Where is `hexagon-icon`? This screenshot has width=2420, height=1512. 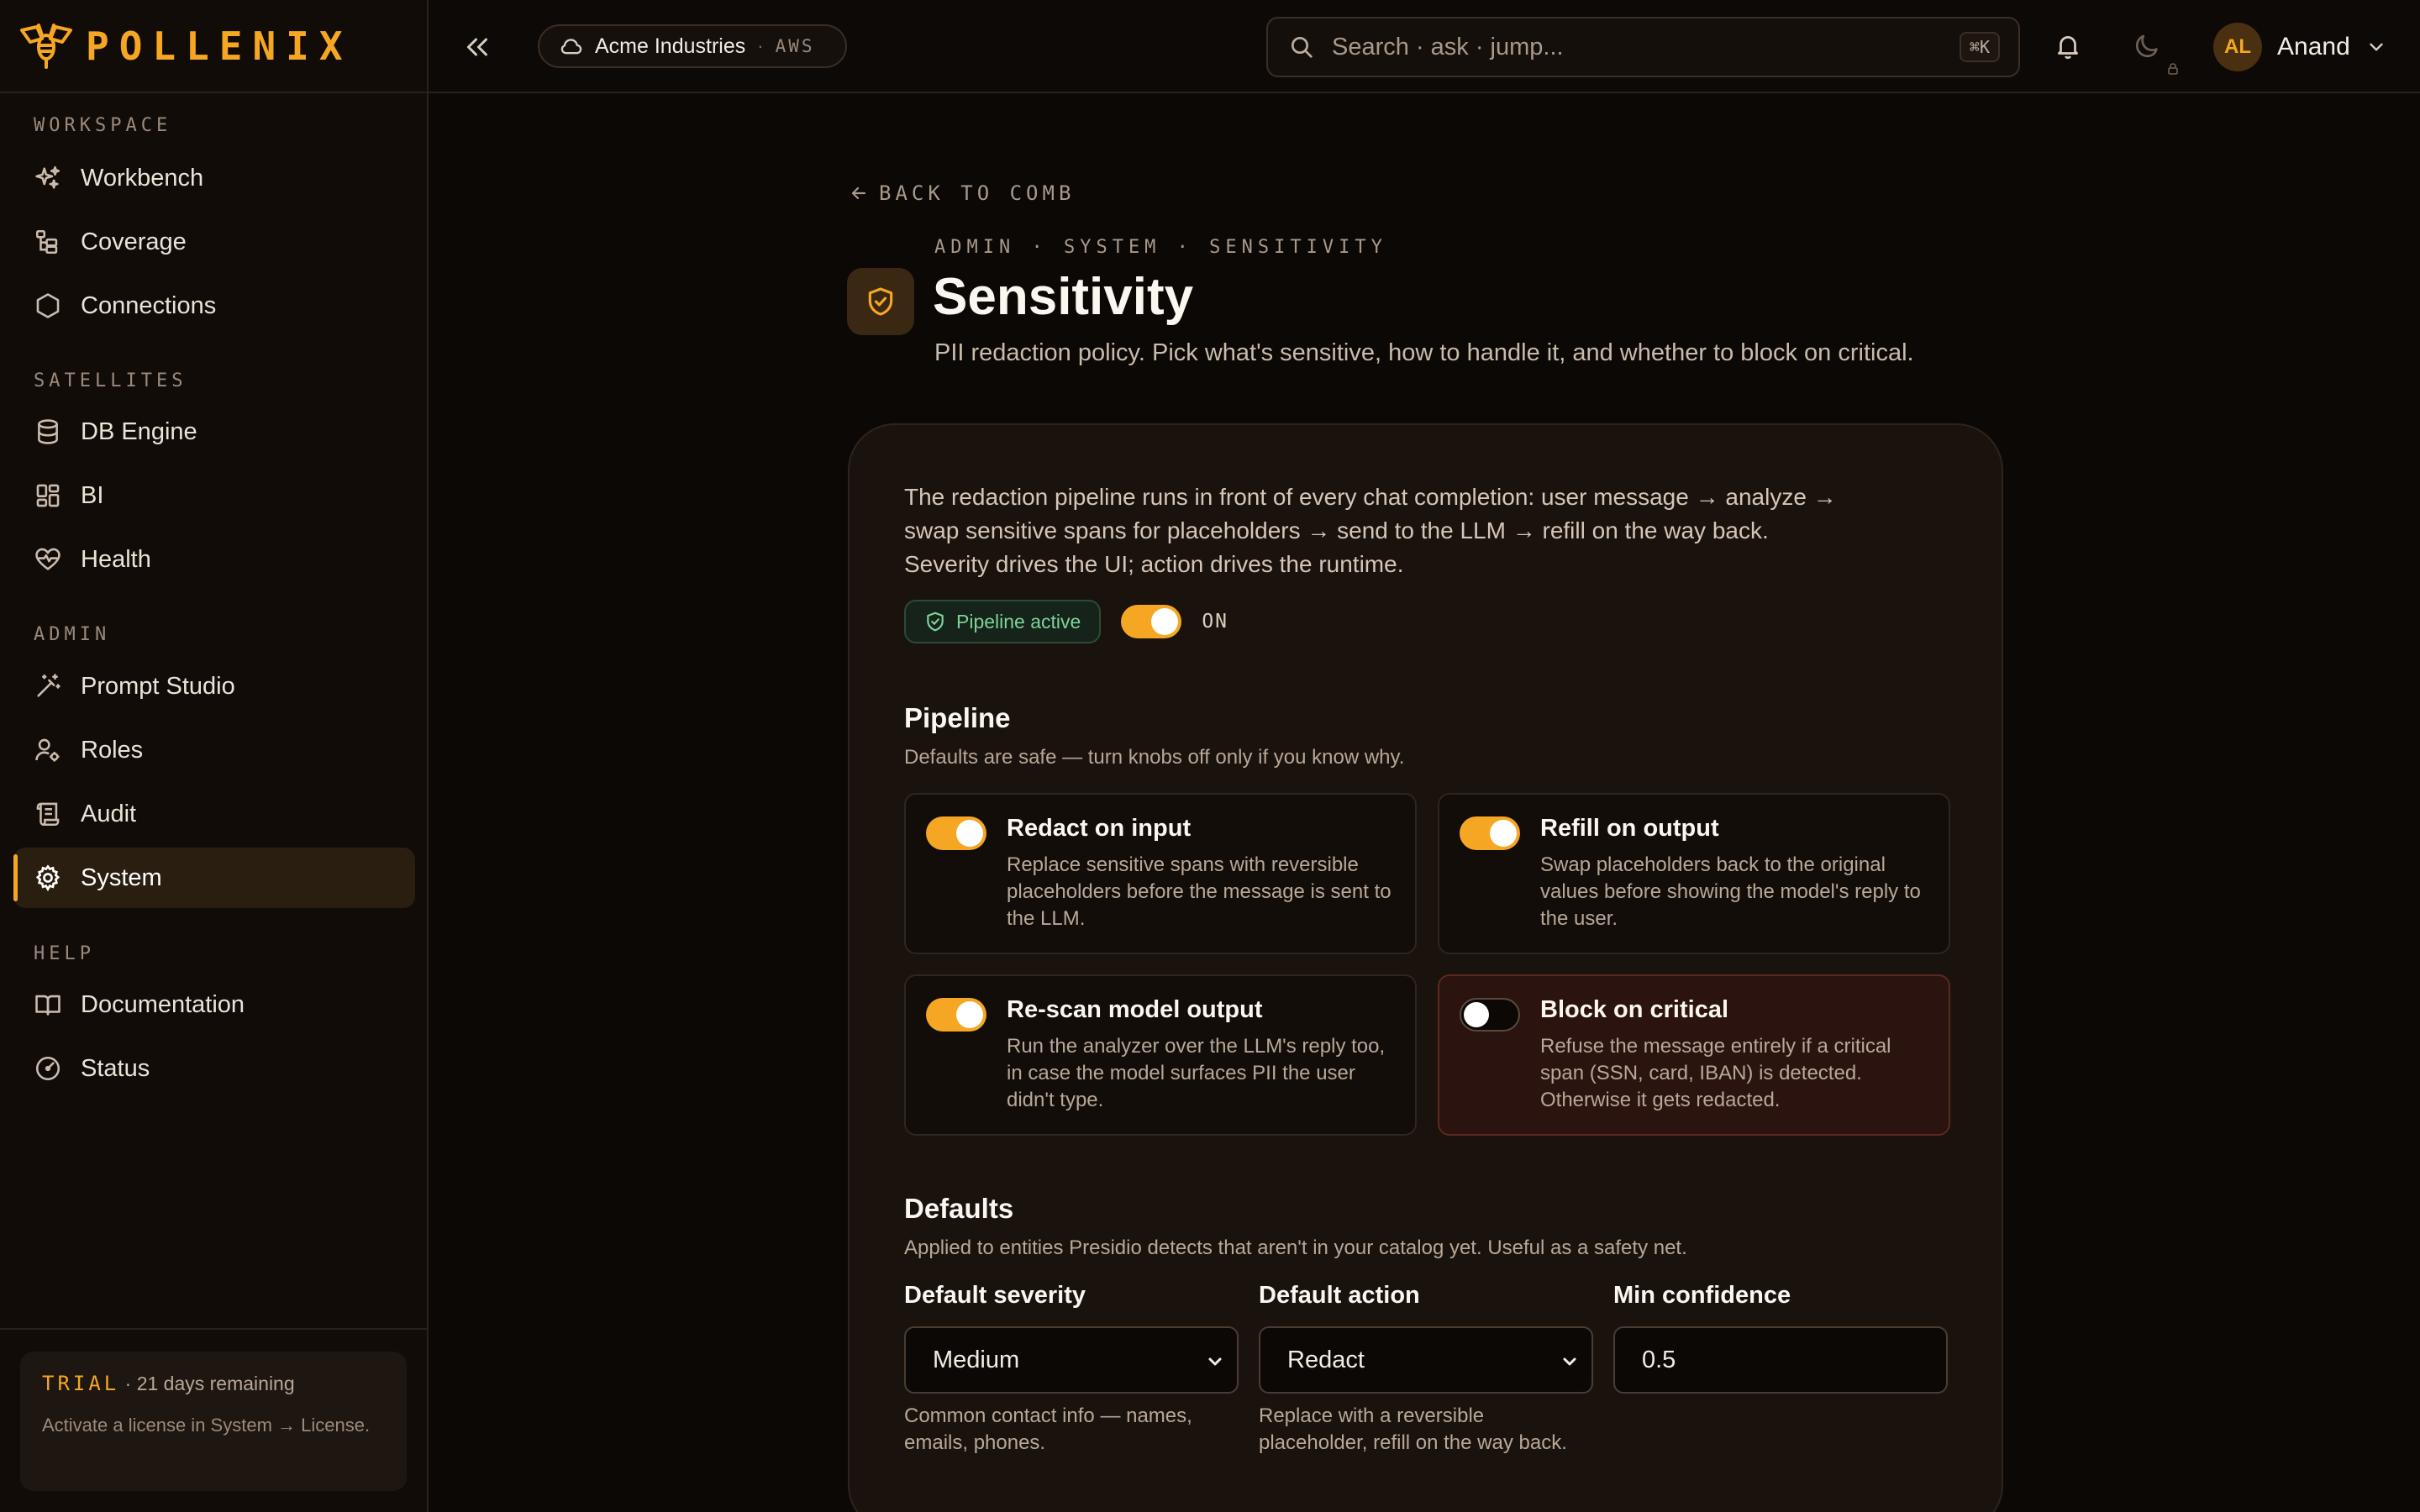
hexagon-icon is located at coordinates (48, 305).